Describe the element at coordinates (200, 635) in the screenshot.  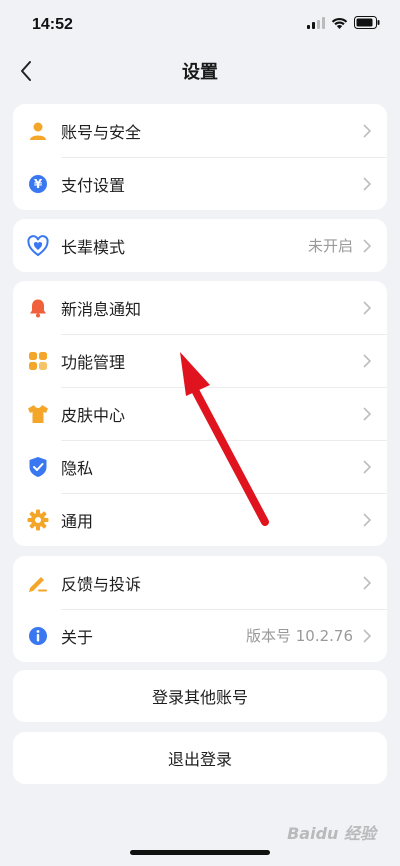
I see `settings-item-about: 关于 版本号 10.2.76` at that location.